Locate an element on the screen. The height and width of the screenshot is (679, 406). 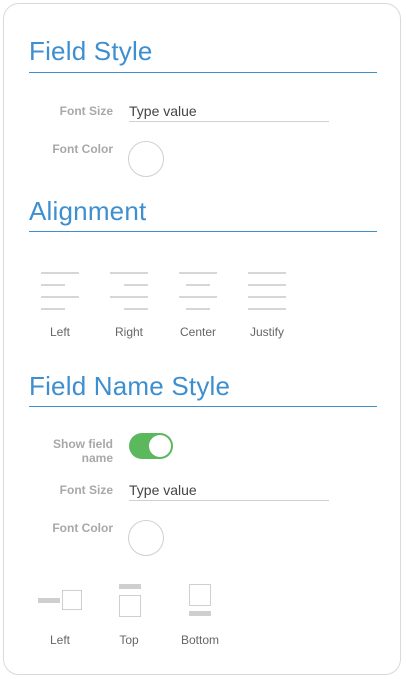
align-left-option is located at coordinates (60, 292).